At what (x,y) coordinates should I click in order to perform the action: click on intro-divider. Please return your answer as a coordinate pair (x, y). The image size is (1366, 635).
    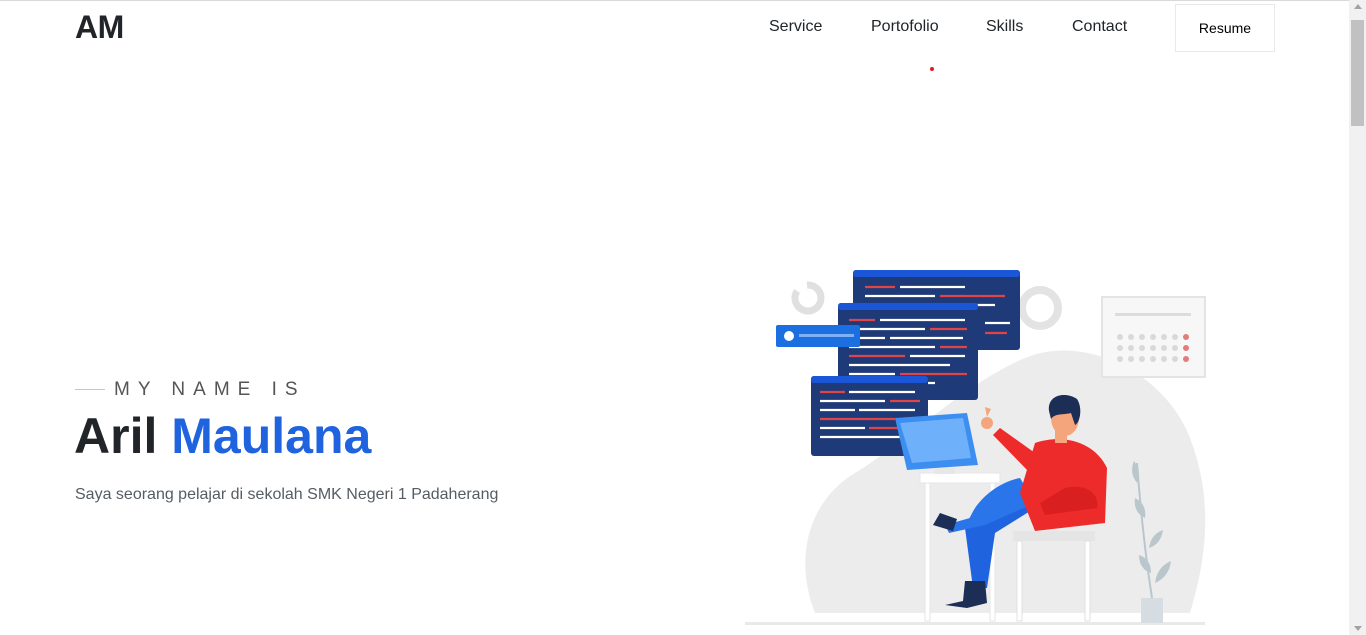
    Looking at the image, I should click on (90, 389).